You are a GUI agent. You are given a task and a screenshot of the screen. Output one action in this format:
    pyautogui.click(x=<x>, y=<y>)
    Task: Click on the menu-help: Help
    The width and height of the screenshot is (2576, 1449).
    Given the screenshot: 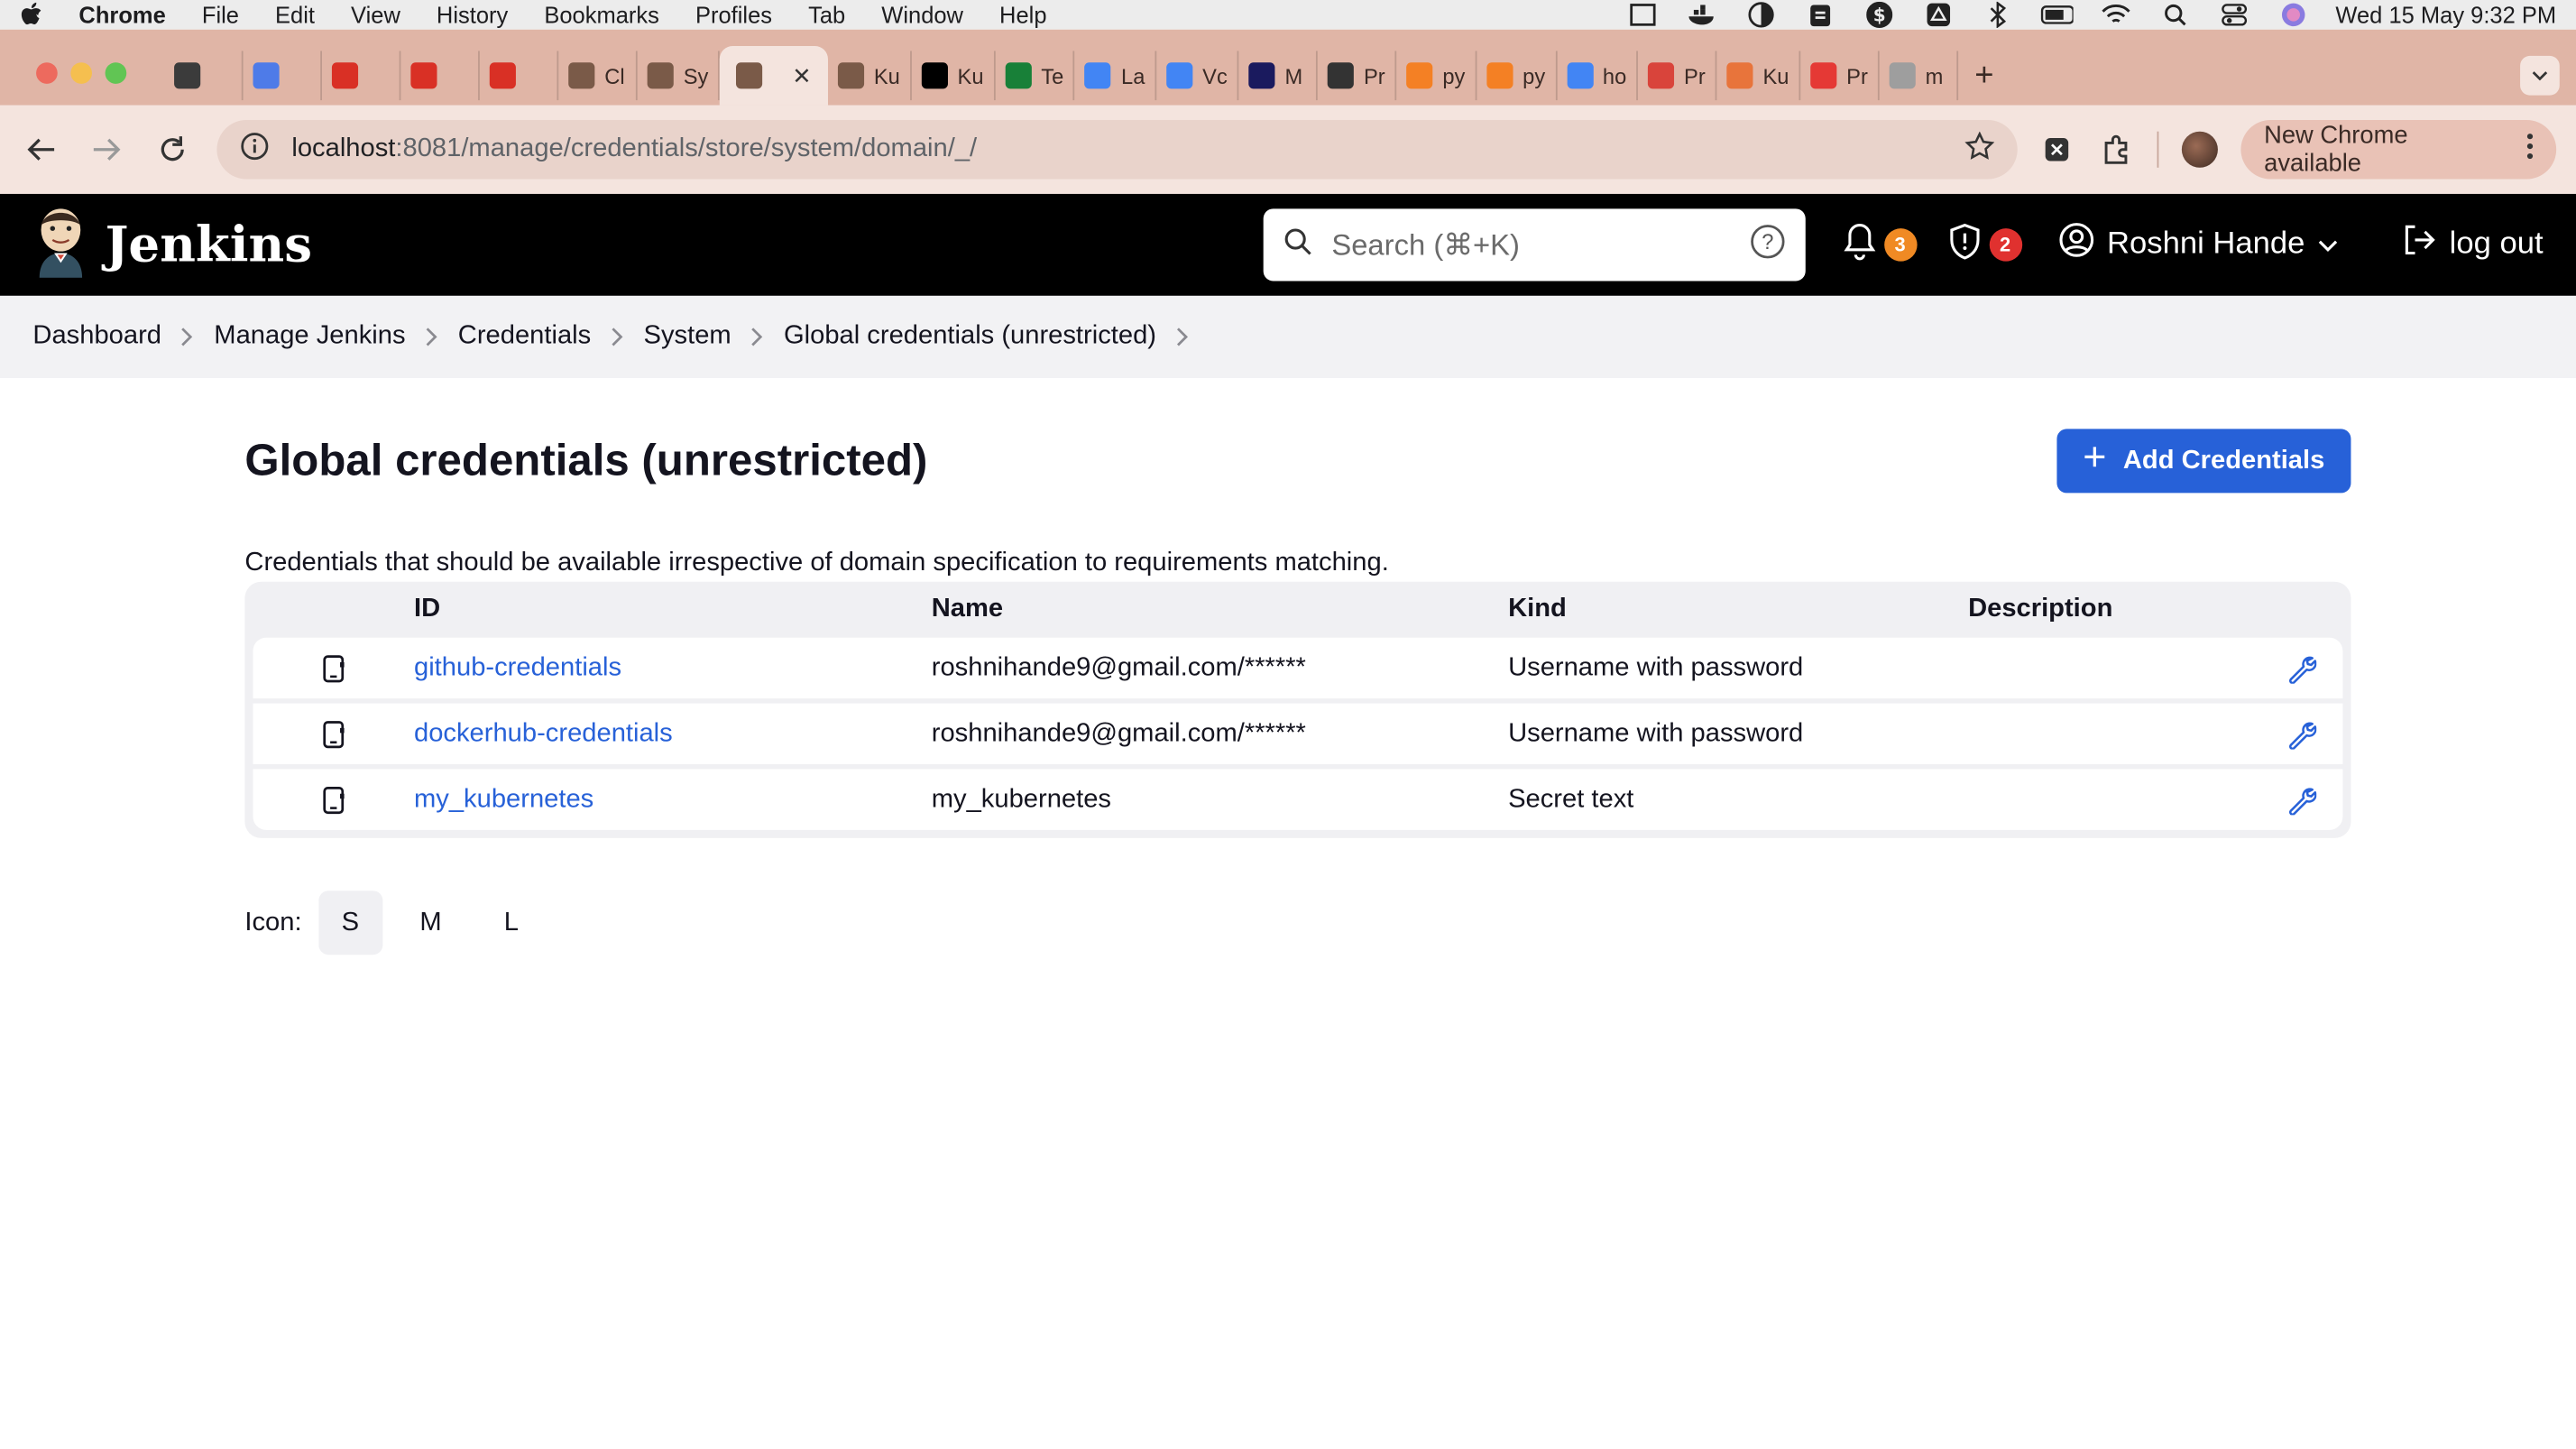 What is the action you would take?
    pyautogui.click(x=1023, y=15)
    